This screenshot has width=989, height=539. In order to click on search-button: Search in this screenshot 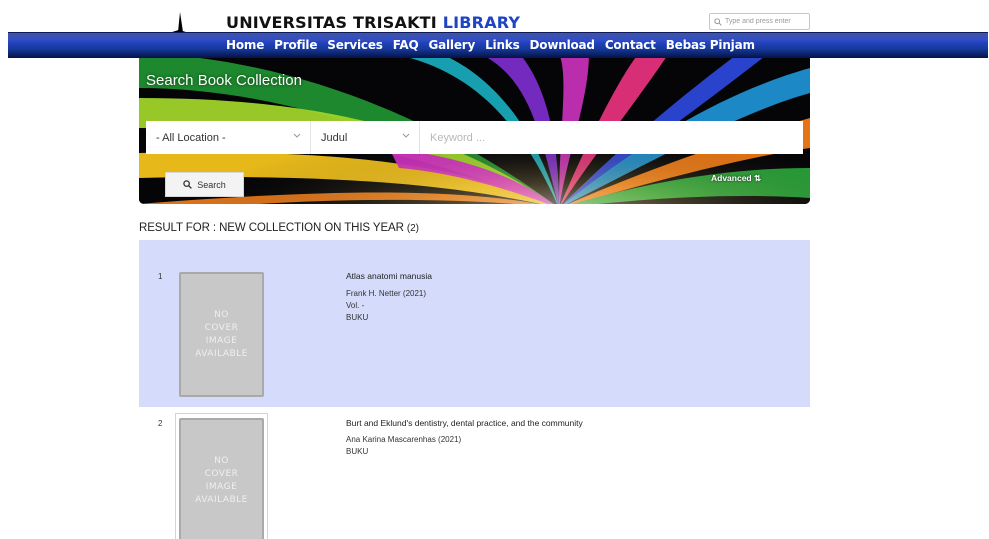, I will do `click(204, 184)`.